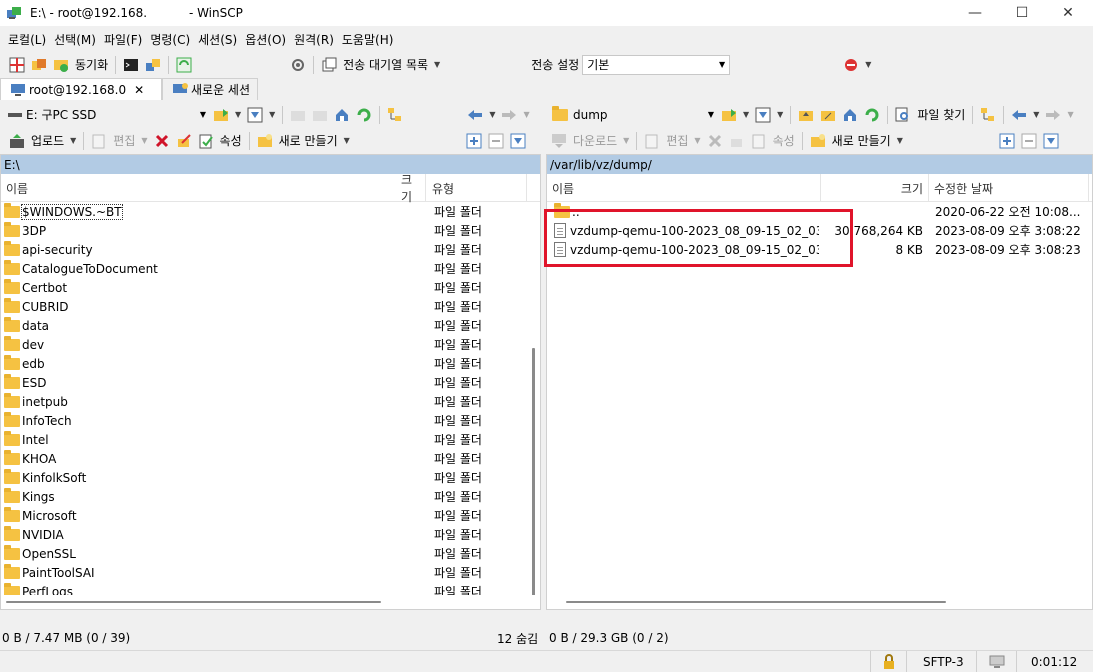 This screenshot has height=672, width=1093. I want to click on remote-folder-combo: dump ▼, so click(633, 115).